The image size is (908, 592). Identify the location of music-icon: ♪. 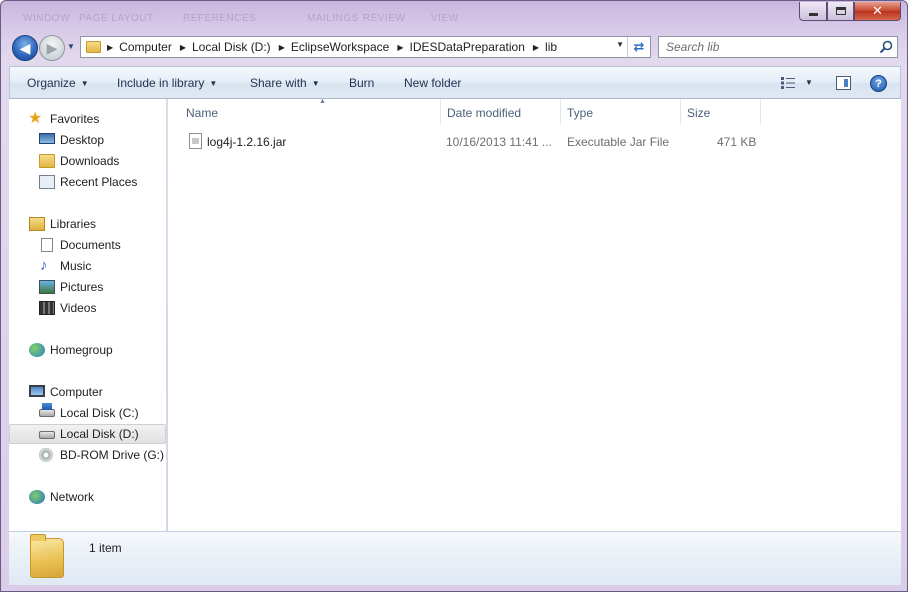
(44, 265).